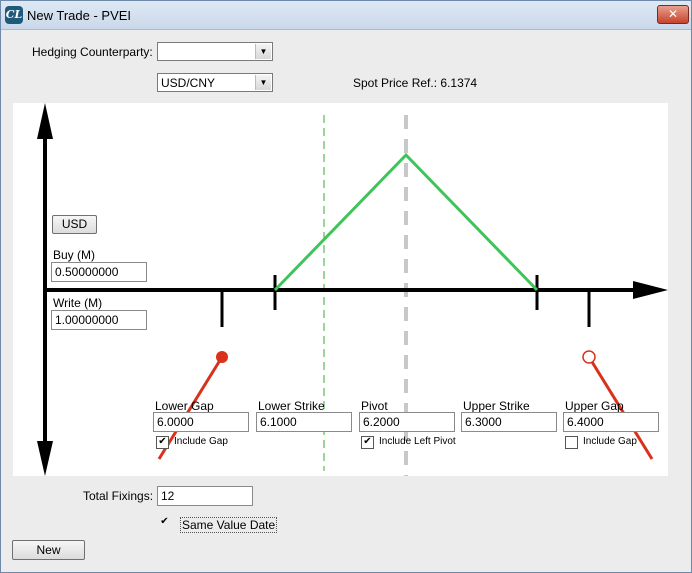  Describe the element at coordinates (79, 15) in the screenshot. I see `window-title: New Trade - PVEI` at that location.